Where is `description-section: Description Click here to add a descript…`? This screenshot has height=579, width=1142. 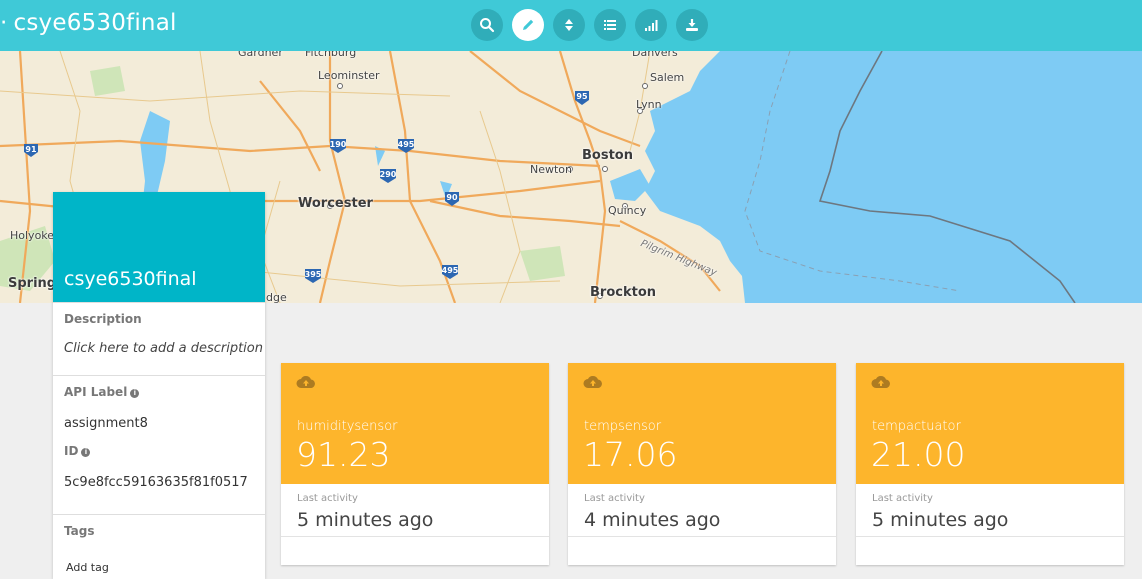 description-section: Description Click here to add a descript… is located at coordinates (159, 338).